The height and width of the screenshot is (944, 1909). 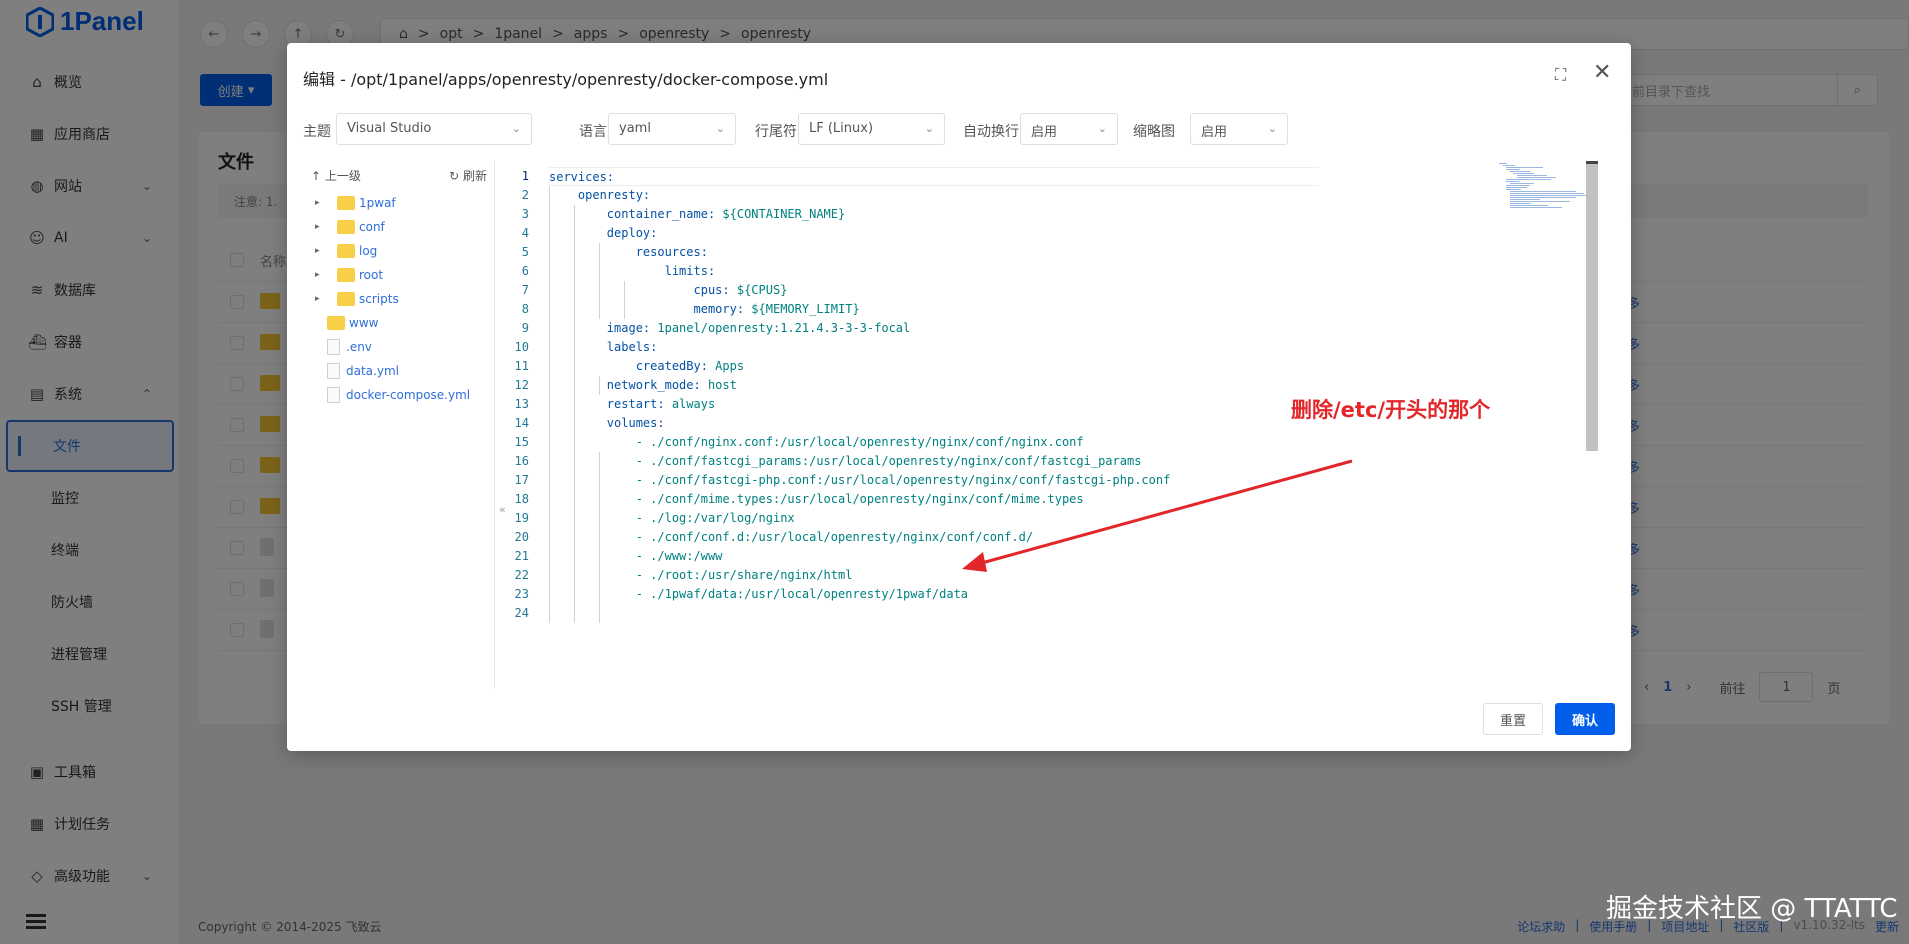 What do you see at coordinates (389, 128) in the screenshot?
I see `option-value: Visual Studio` at bounding box center [389, 128].